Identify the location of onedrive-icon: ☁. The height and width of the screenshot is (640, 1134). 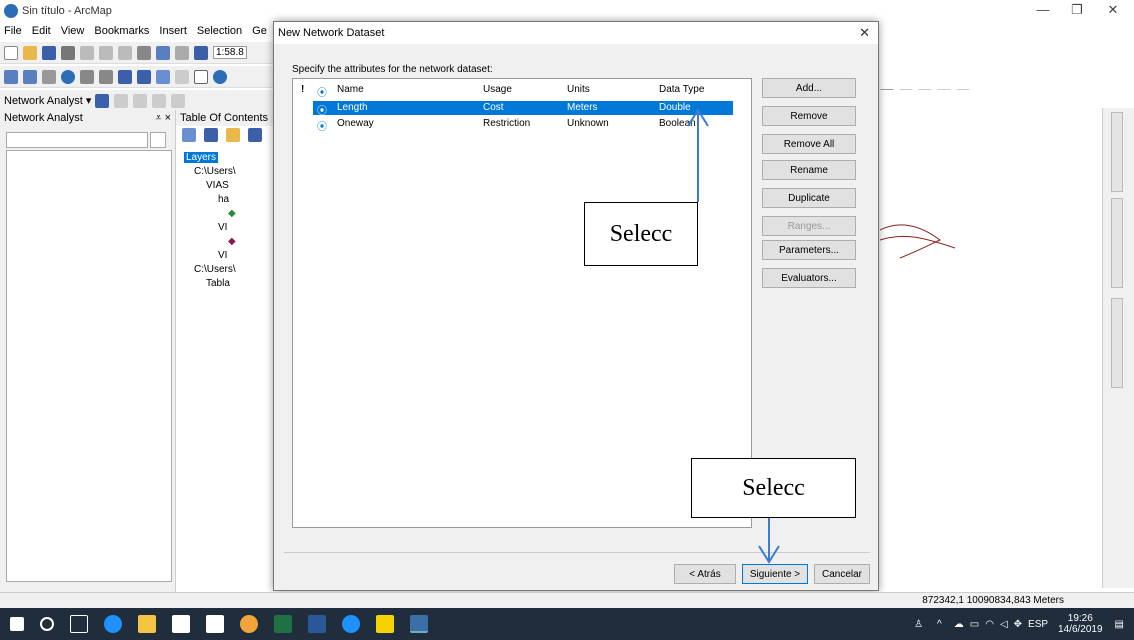
(959, 624).